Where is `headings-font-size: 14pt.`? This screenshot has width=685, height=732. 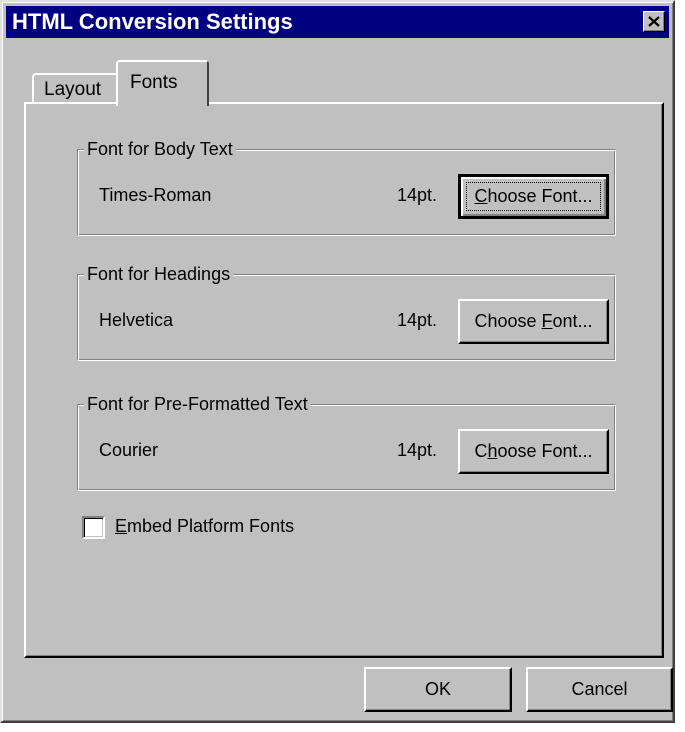
headings-font-size: 14pt. is located at coordinates (417, 320).